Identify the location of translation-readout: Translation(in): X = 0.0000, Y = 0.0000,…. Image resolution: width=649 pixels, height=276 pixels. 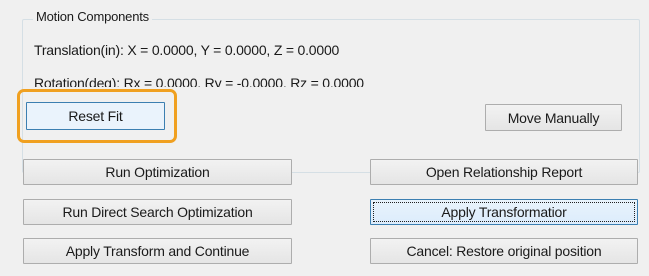
(187, 50).